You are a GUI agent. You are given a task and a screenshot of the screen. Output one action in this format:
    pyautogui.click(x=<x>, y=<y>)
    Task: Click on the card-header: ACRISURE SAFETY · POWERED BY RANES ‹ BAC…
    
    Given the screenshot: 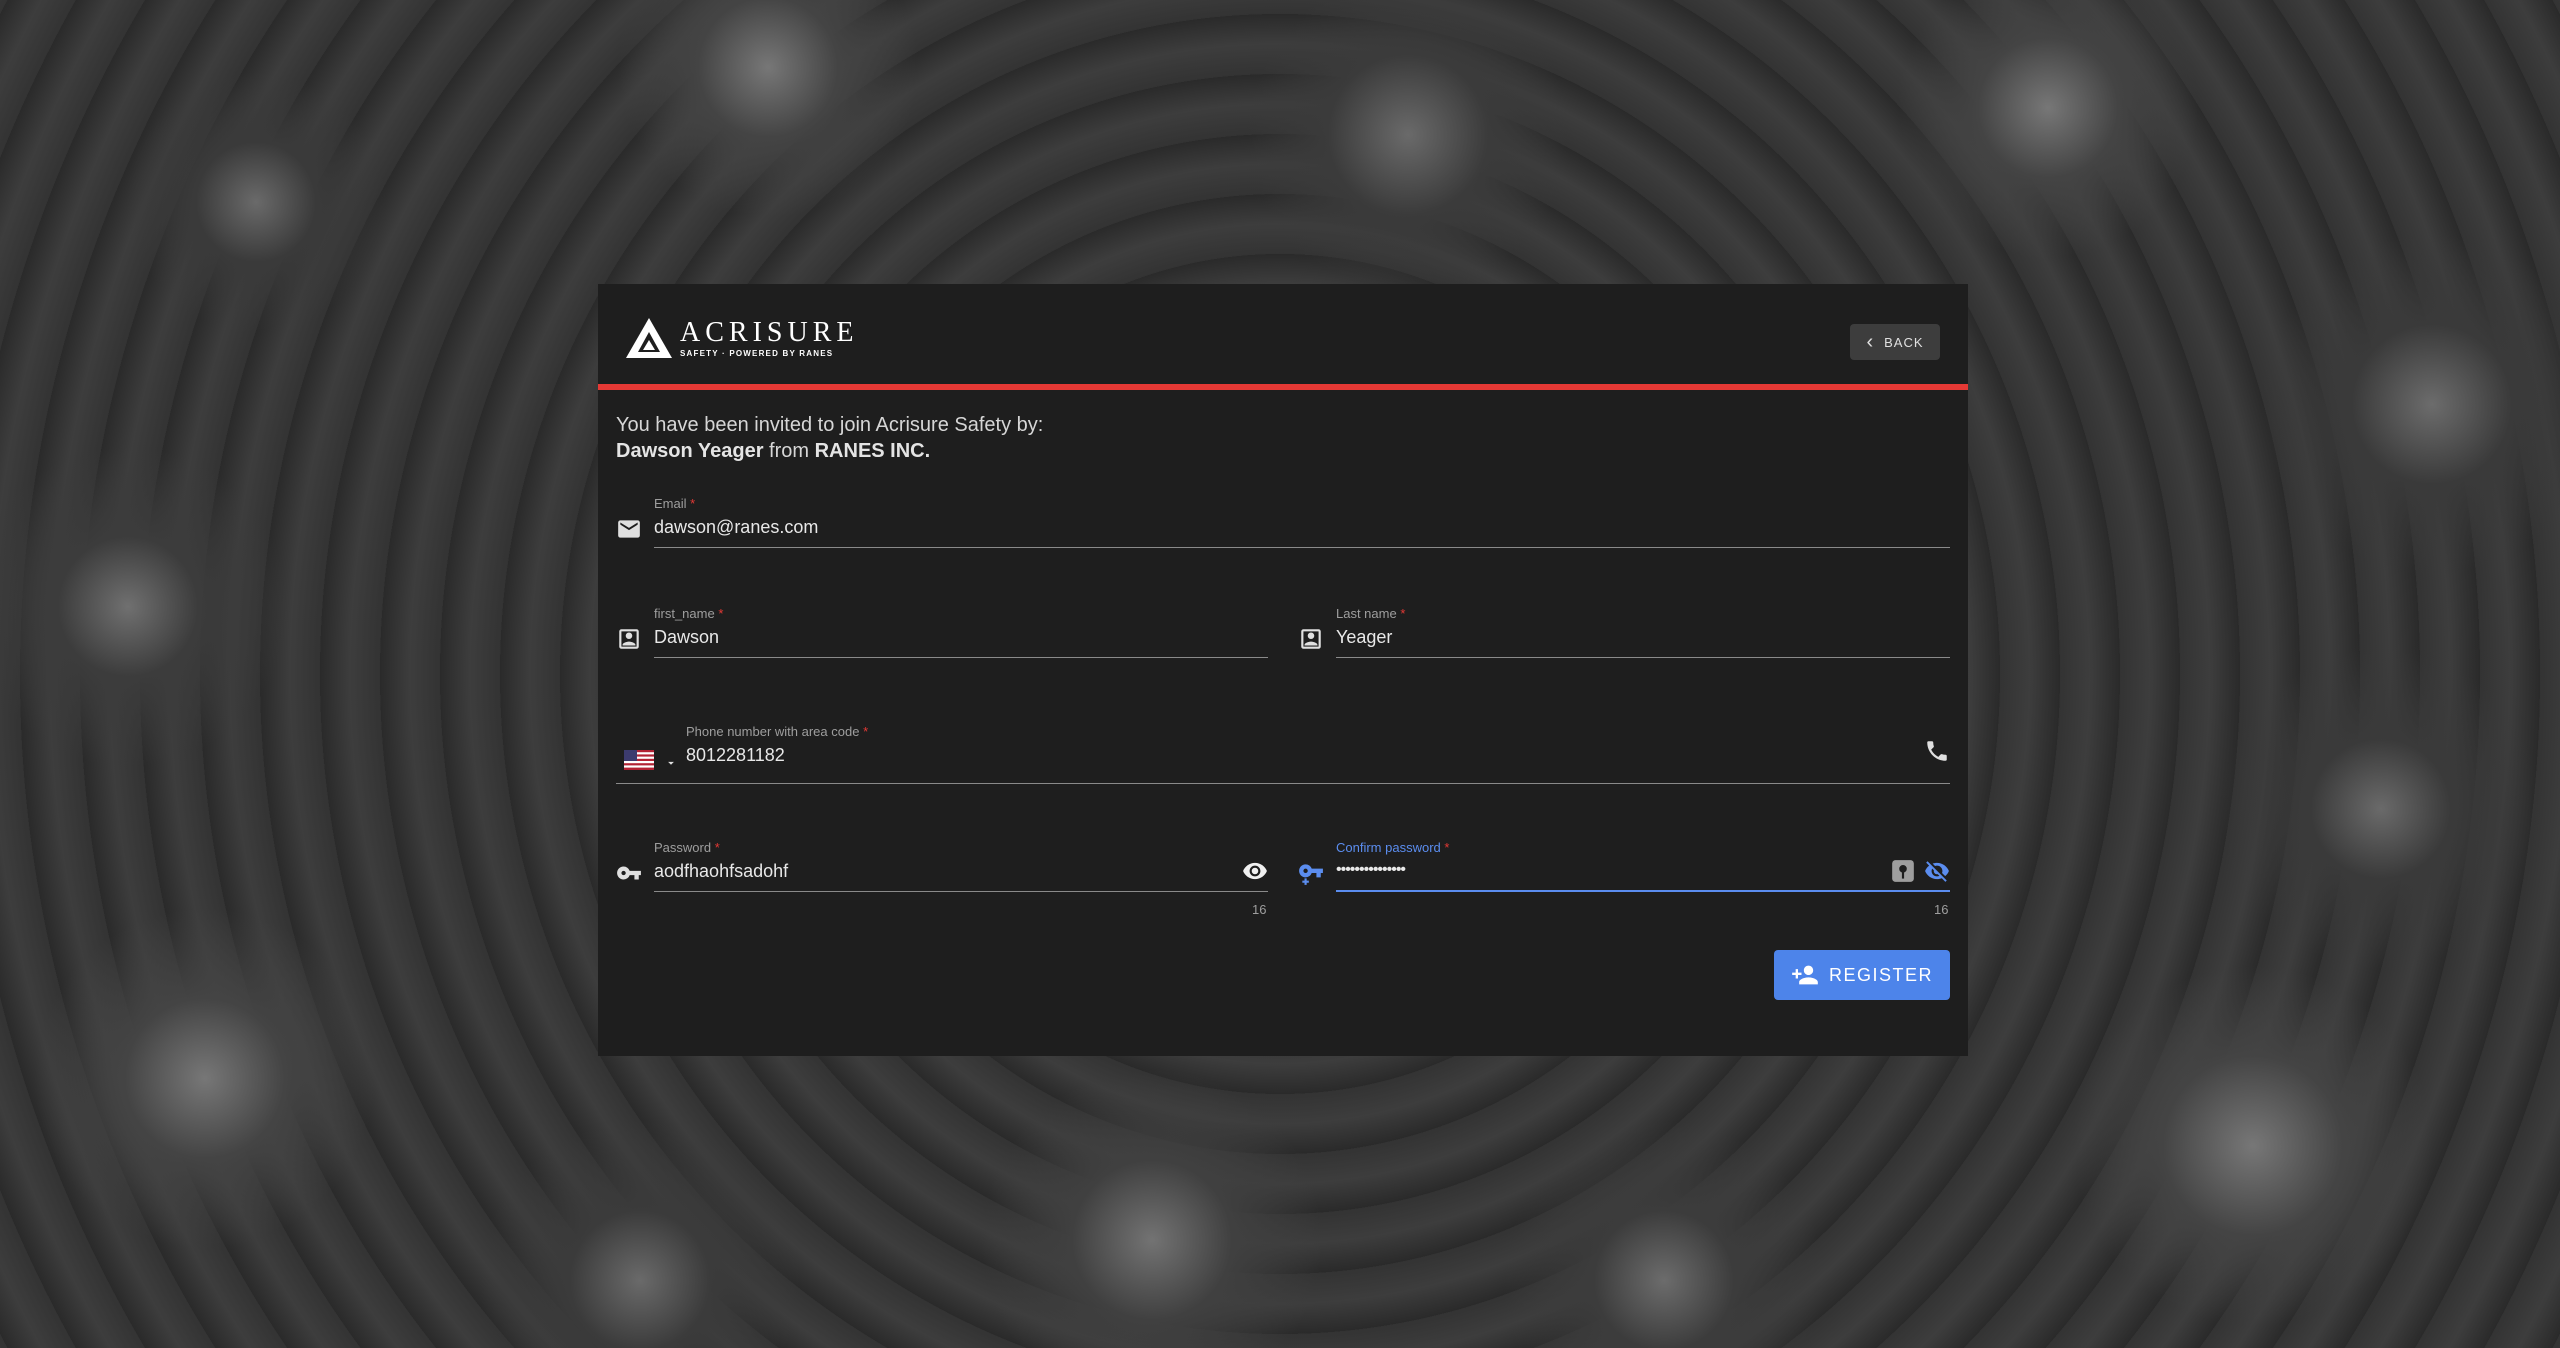 What is the action you would take?
    pyautogui.click(x=1283, y=337)
    